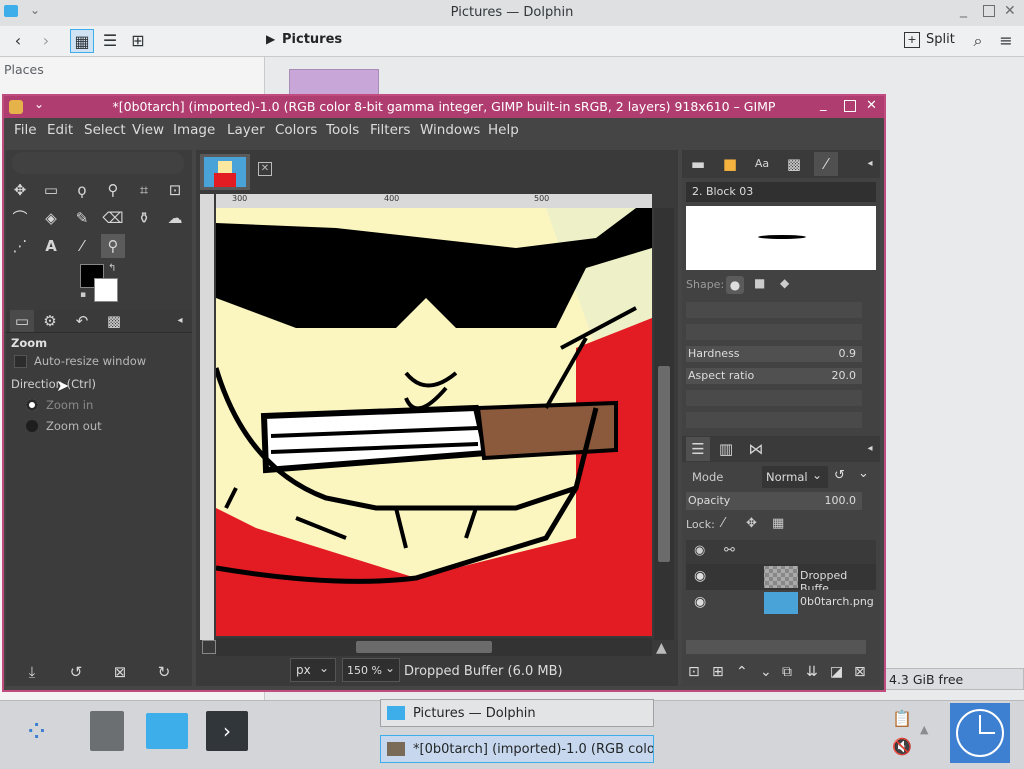  What do you see at coordinates (50, 321) in the screenshot?
I see `device-status-tab-icon: ⚙` at bounding box center [50, 321].